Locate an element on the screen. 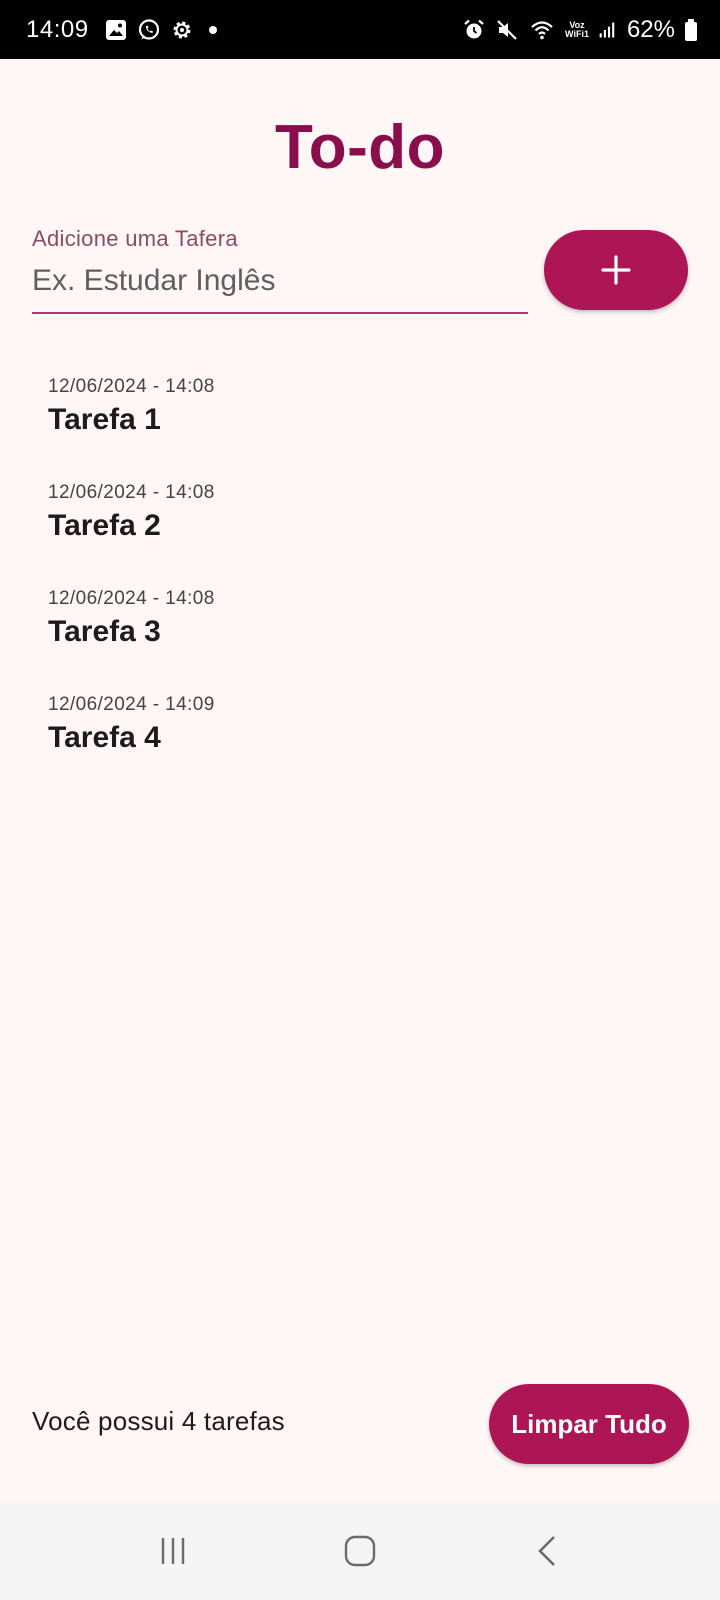 The height and width of the screenshot is (1600, 720). status-right: Voz WiFi1 62% is located at coordinates (580, 30).